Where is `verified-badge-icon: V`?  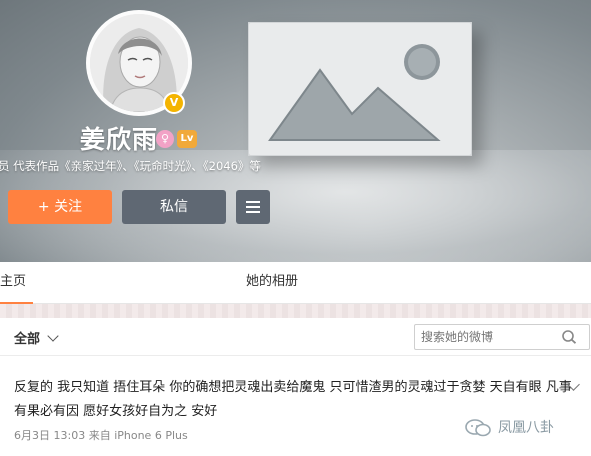 verified-badge-icon: V is located at coordinates (174, 103).